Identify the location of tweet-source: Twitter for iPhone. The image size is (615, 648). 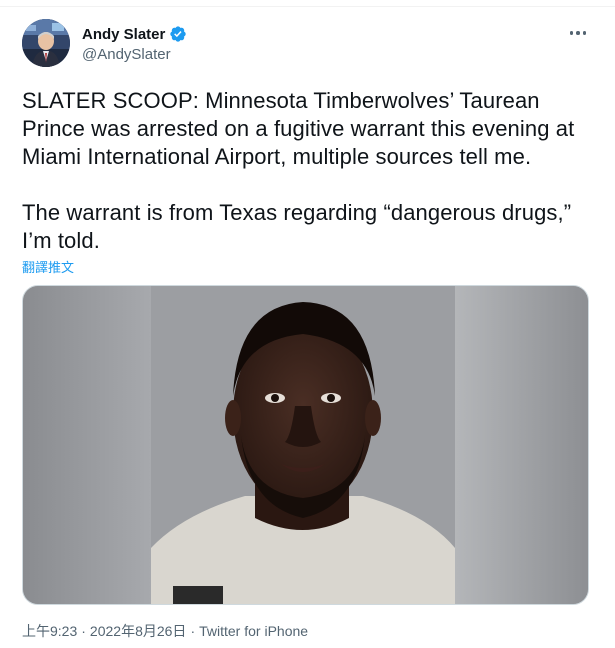
(253, 631).